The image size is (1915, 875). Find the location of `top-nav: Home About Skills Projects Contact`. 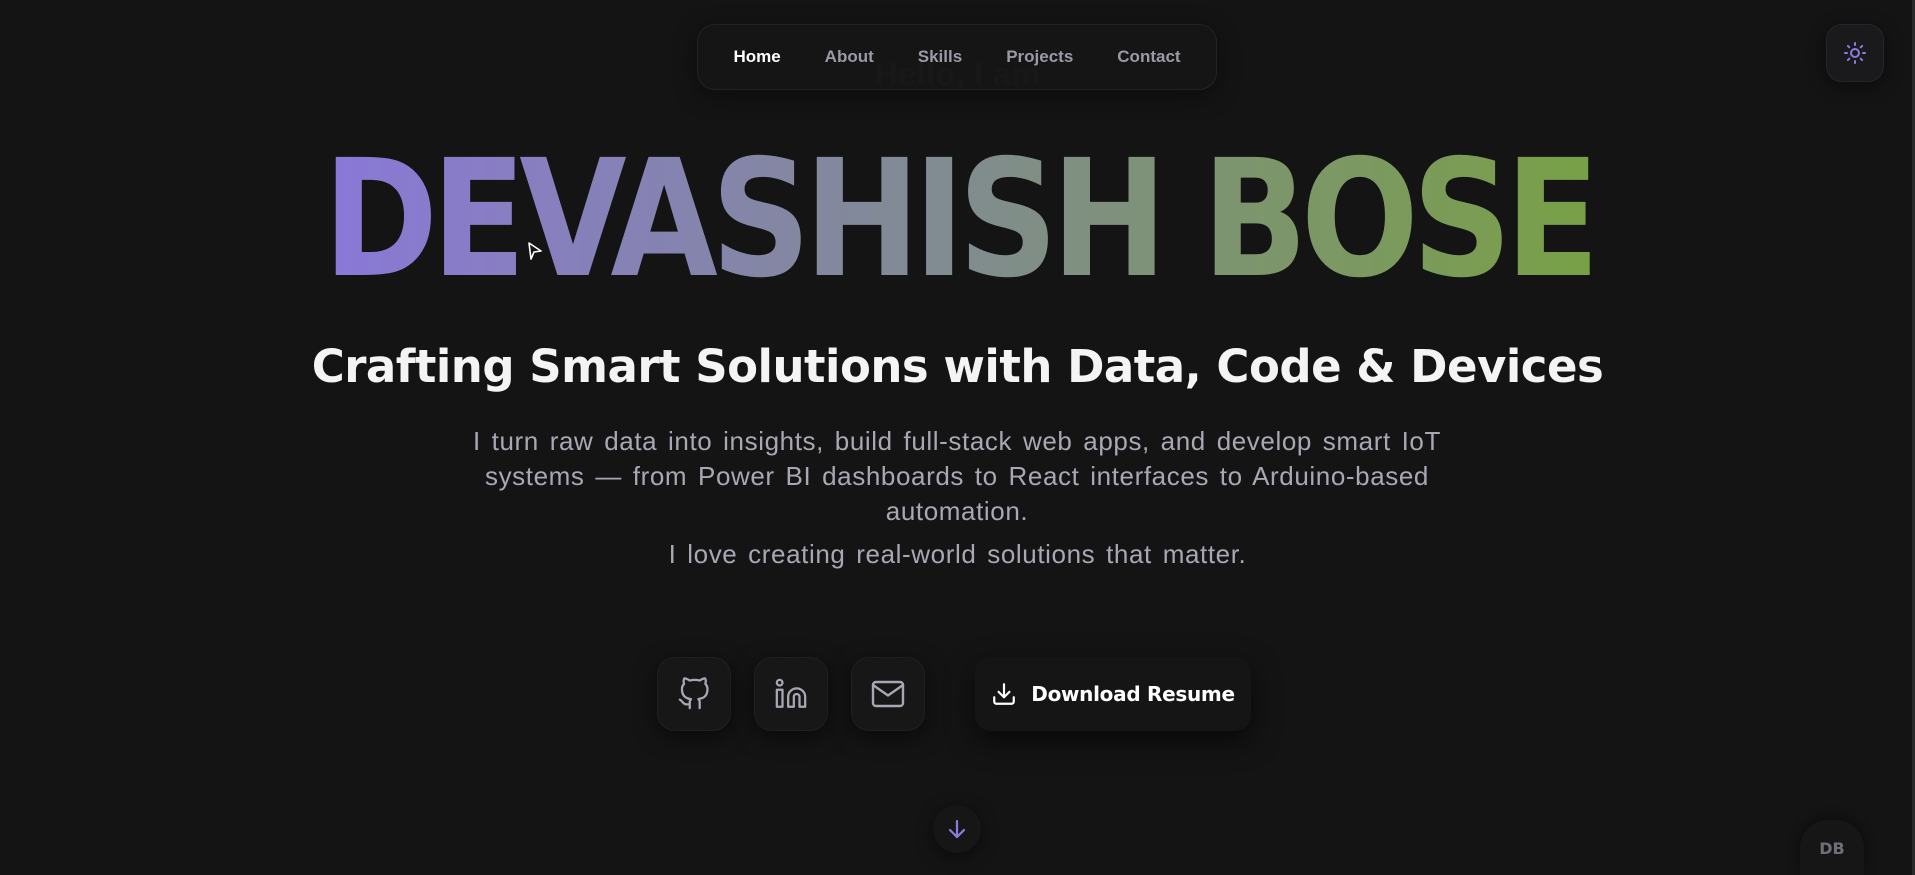

top-nav: Home About Skills Projects Contact is located at coordinates (957, 57).